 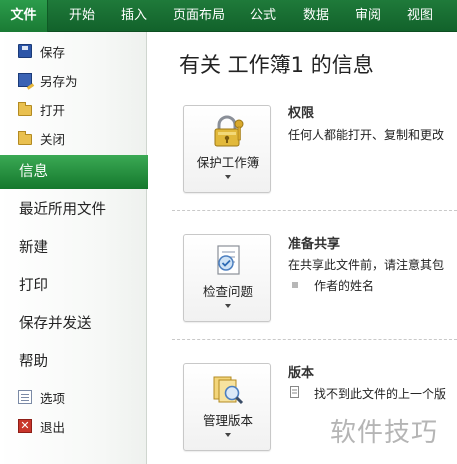 What do you see at coordinates (25, 137) in the screenshot?
I see `close-folder-icon` at bounding box center [25, 137].